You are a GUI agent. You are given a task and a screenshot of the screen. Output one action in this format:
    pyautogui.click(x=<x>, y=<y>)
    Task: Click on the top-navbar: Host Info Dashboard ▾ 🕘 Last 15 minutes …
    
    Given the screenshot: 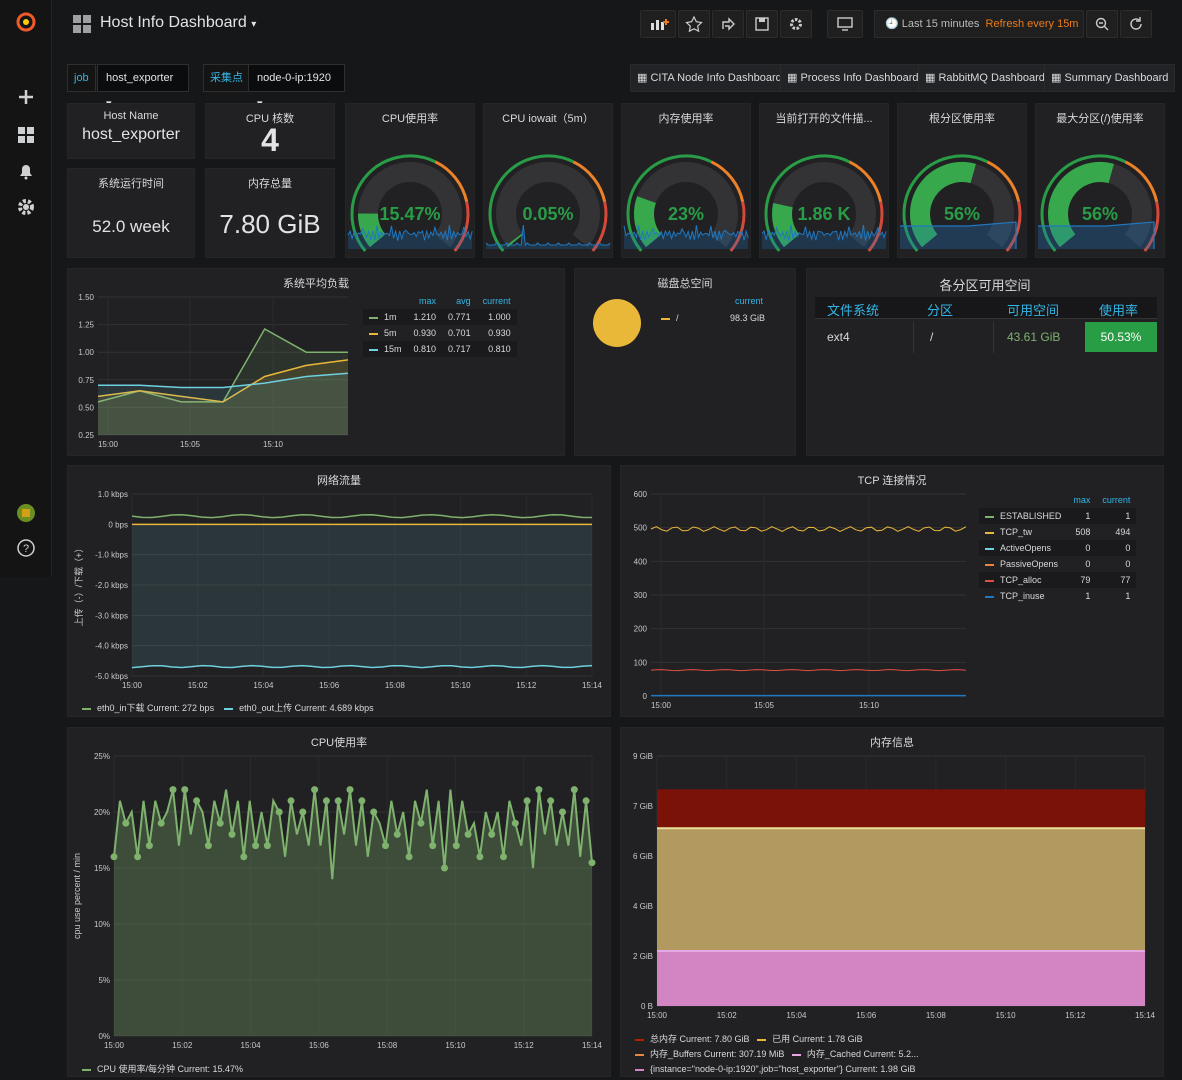 What is the action you would take?
    pyautogui.click(x=617, y=24)
    